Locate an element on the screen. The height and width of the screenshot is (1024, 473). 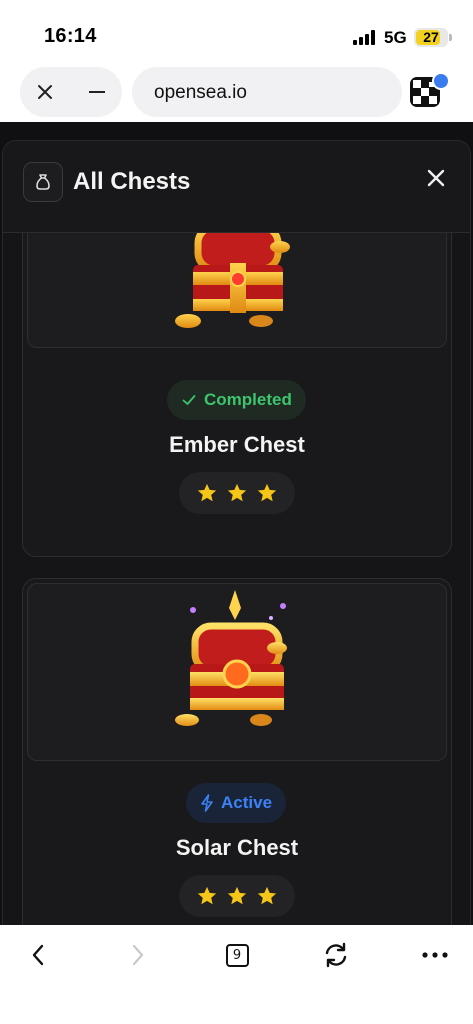
bag-icon is located at coordinates (43, 182).